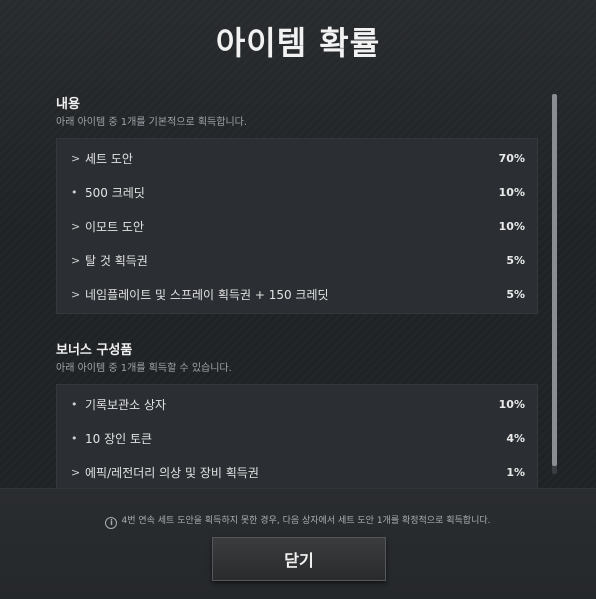 This screenshot has width=596, height=599. What do you see at coordinates (515, 438) in the screenshot?
I see `item-probability: 4%` at bounding box center [515, 438].